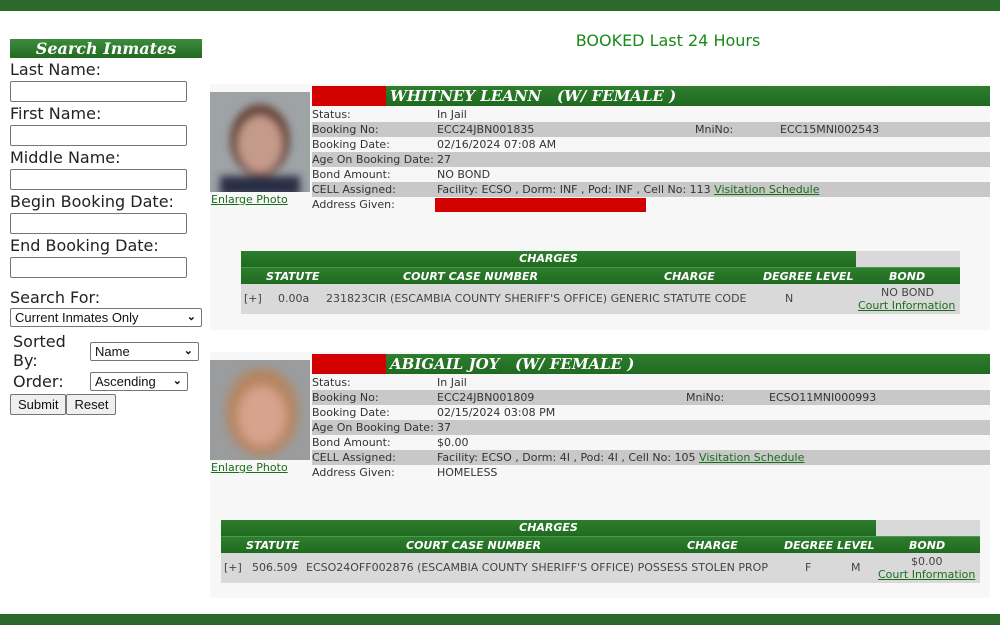 Image resolution: width=1000 pixels, height=625 pixels. I want to click on top-banner, so click(500, 5).